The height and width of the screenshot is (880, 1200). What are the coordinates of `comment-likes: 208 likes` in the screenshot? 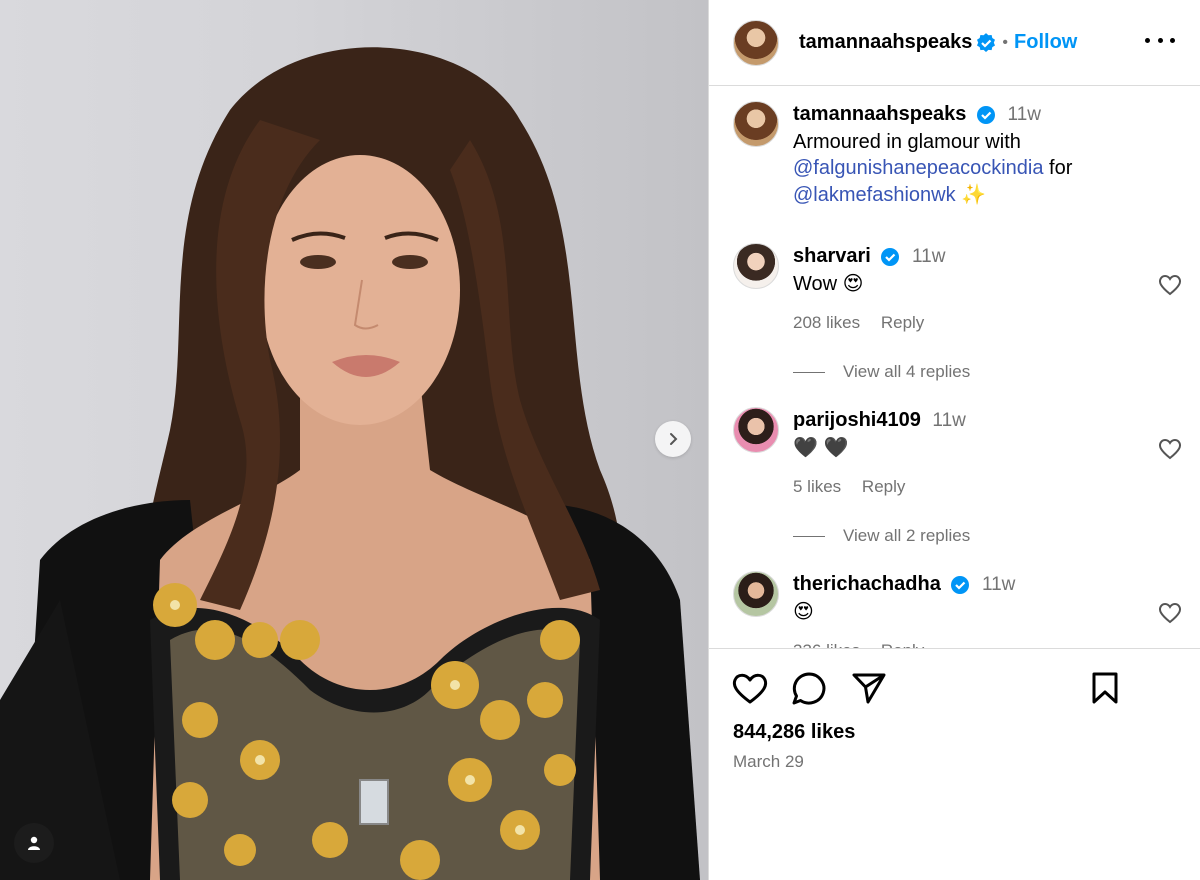 It's located at (826, 322).